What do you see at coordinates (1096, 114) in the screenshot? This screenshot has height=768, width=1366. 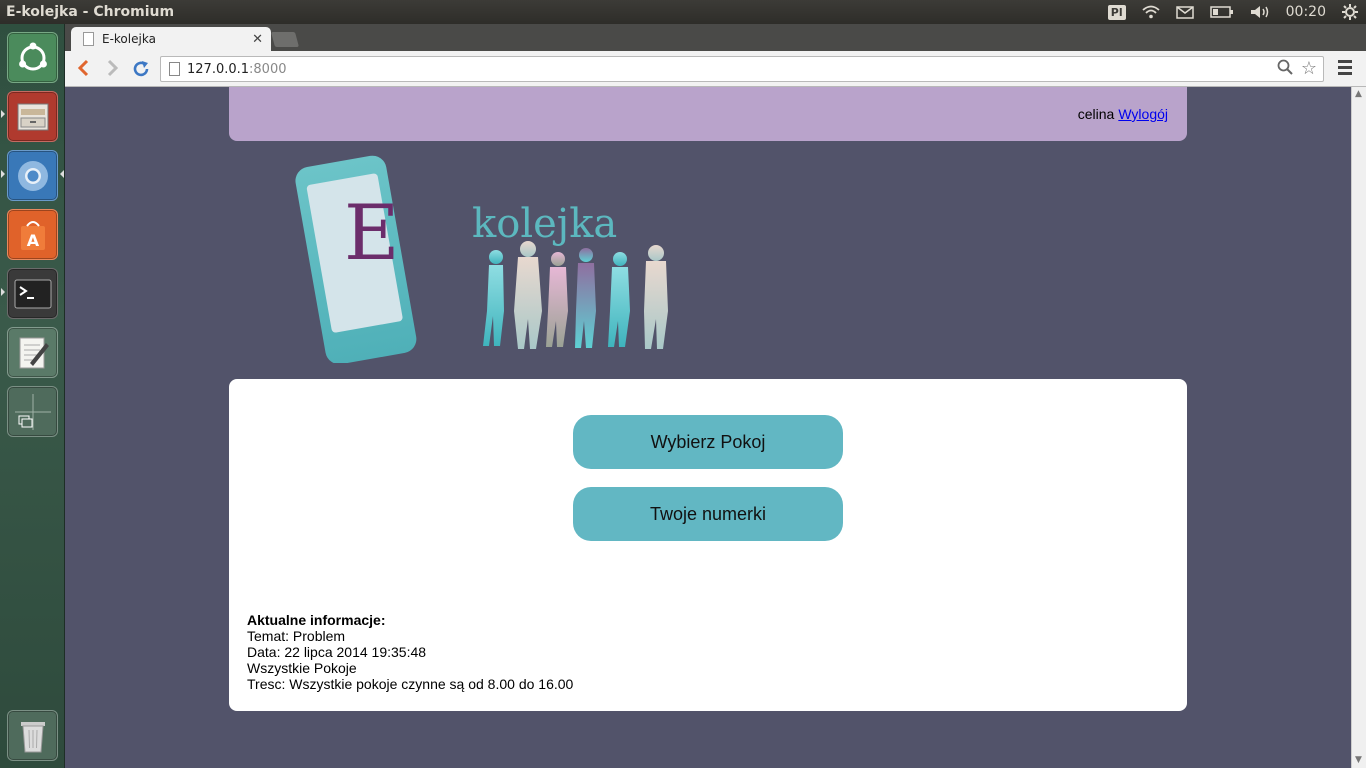 I see `username: celina` at bounding box center [1096, 114].